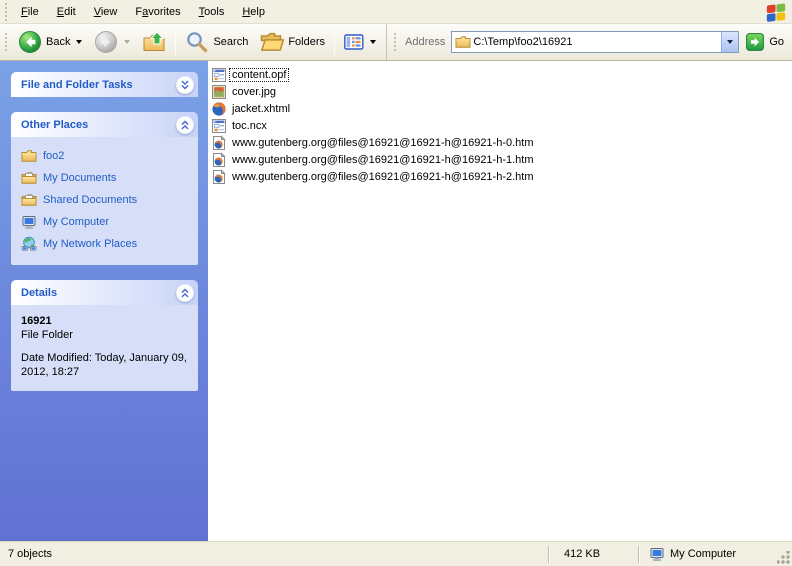 This screenshot has height=566, width=792. I want to click on shared-documents-icon, so click(29, 200).